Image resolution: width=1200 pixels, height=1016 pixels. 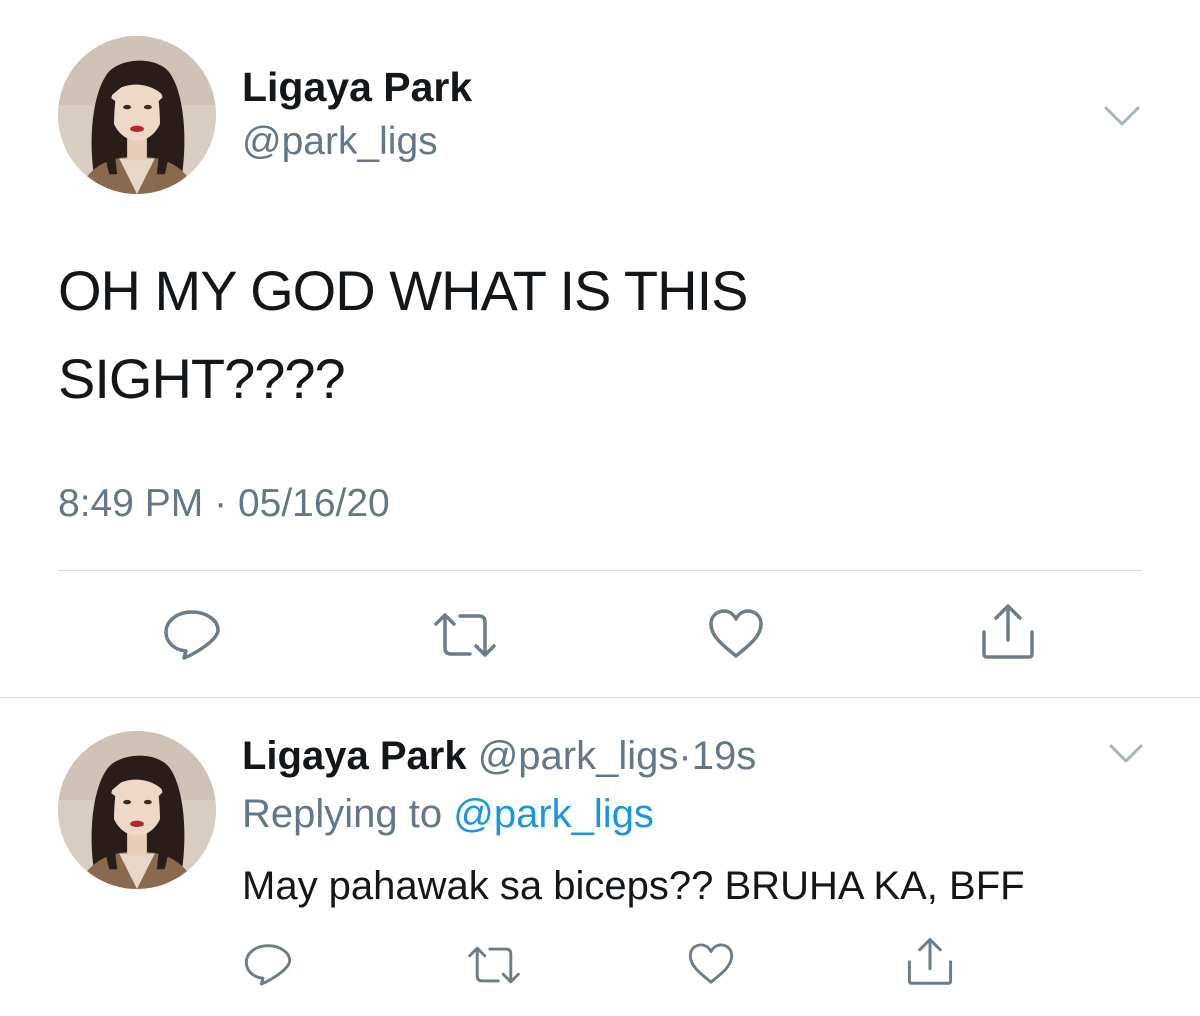 I want to click on reply-author-handle: @park_ligs, so click(x=578, y=756).